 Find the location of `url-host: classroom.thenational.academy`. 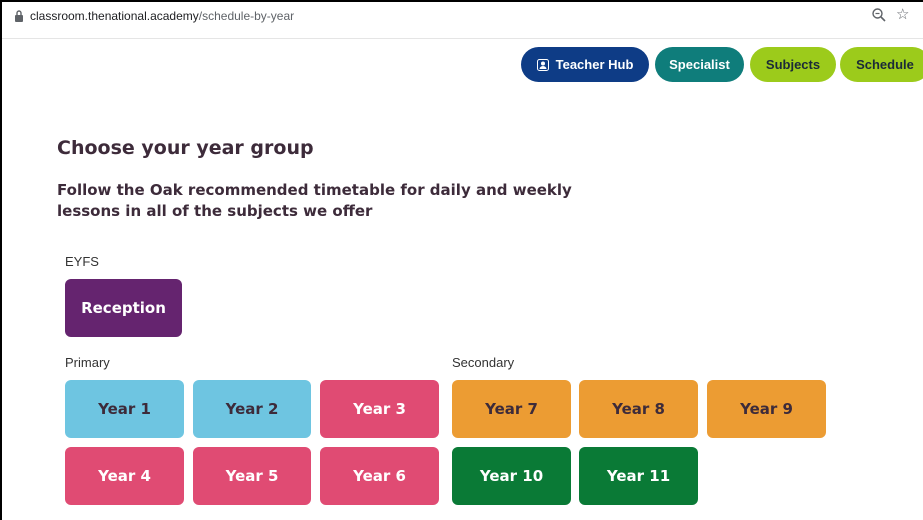

url-host: classroom.thenational.academy is located at coordinates (114, 16).